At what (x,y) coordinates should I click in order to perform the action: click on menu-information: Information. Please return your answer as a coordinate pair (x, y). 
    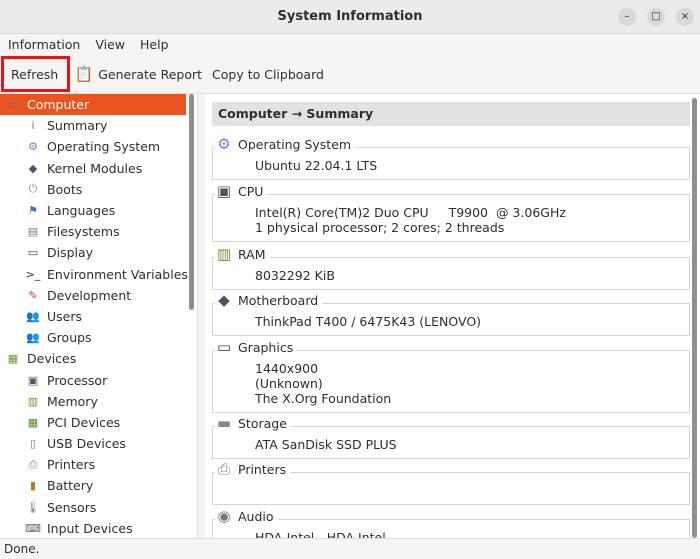
    Looking at the image, I should click on (43, 44).